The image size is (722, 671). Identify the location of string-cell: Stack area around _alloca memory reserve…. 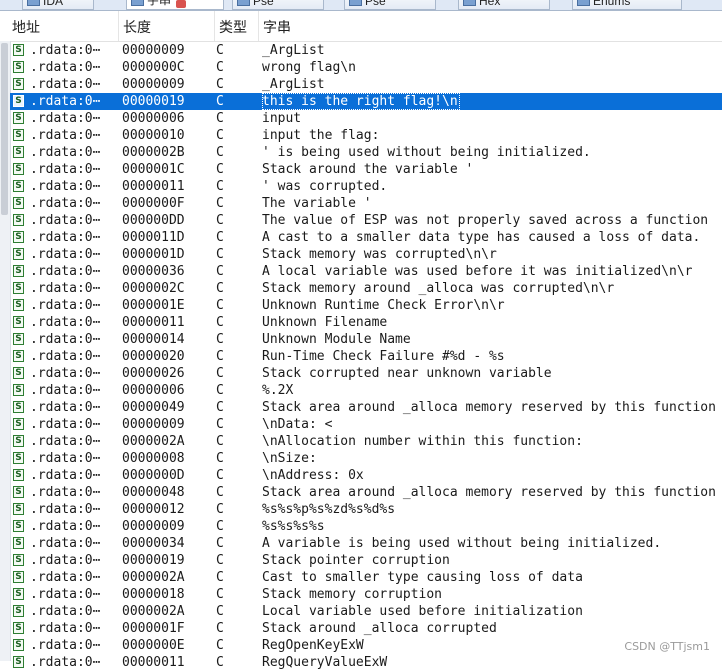
(489, 492).